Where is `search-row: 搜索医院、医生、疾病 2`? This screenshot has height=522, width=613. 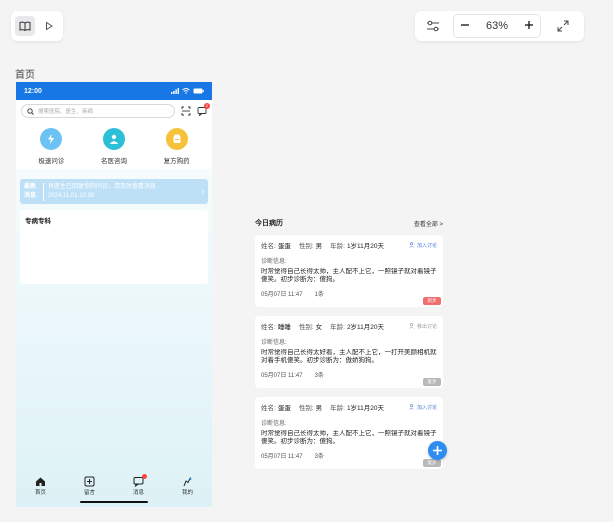 search-row: 搜索医院、医生、疾病 2 is located at coordinates (114, 111).